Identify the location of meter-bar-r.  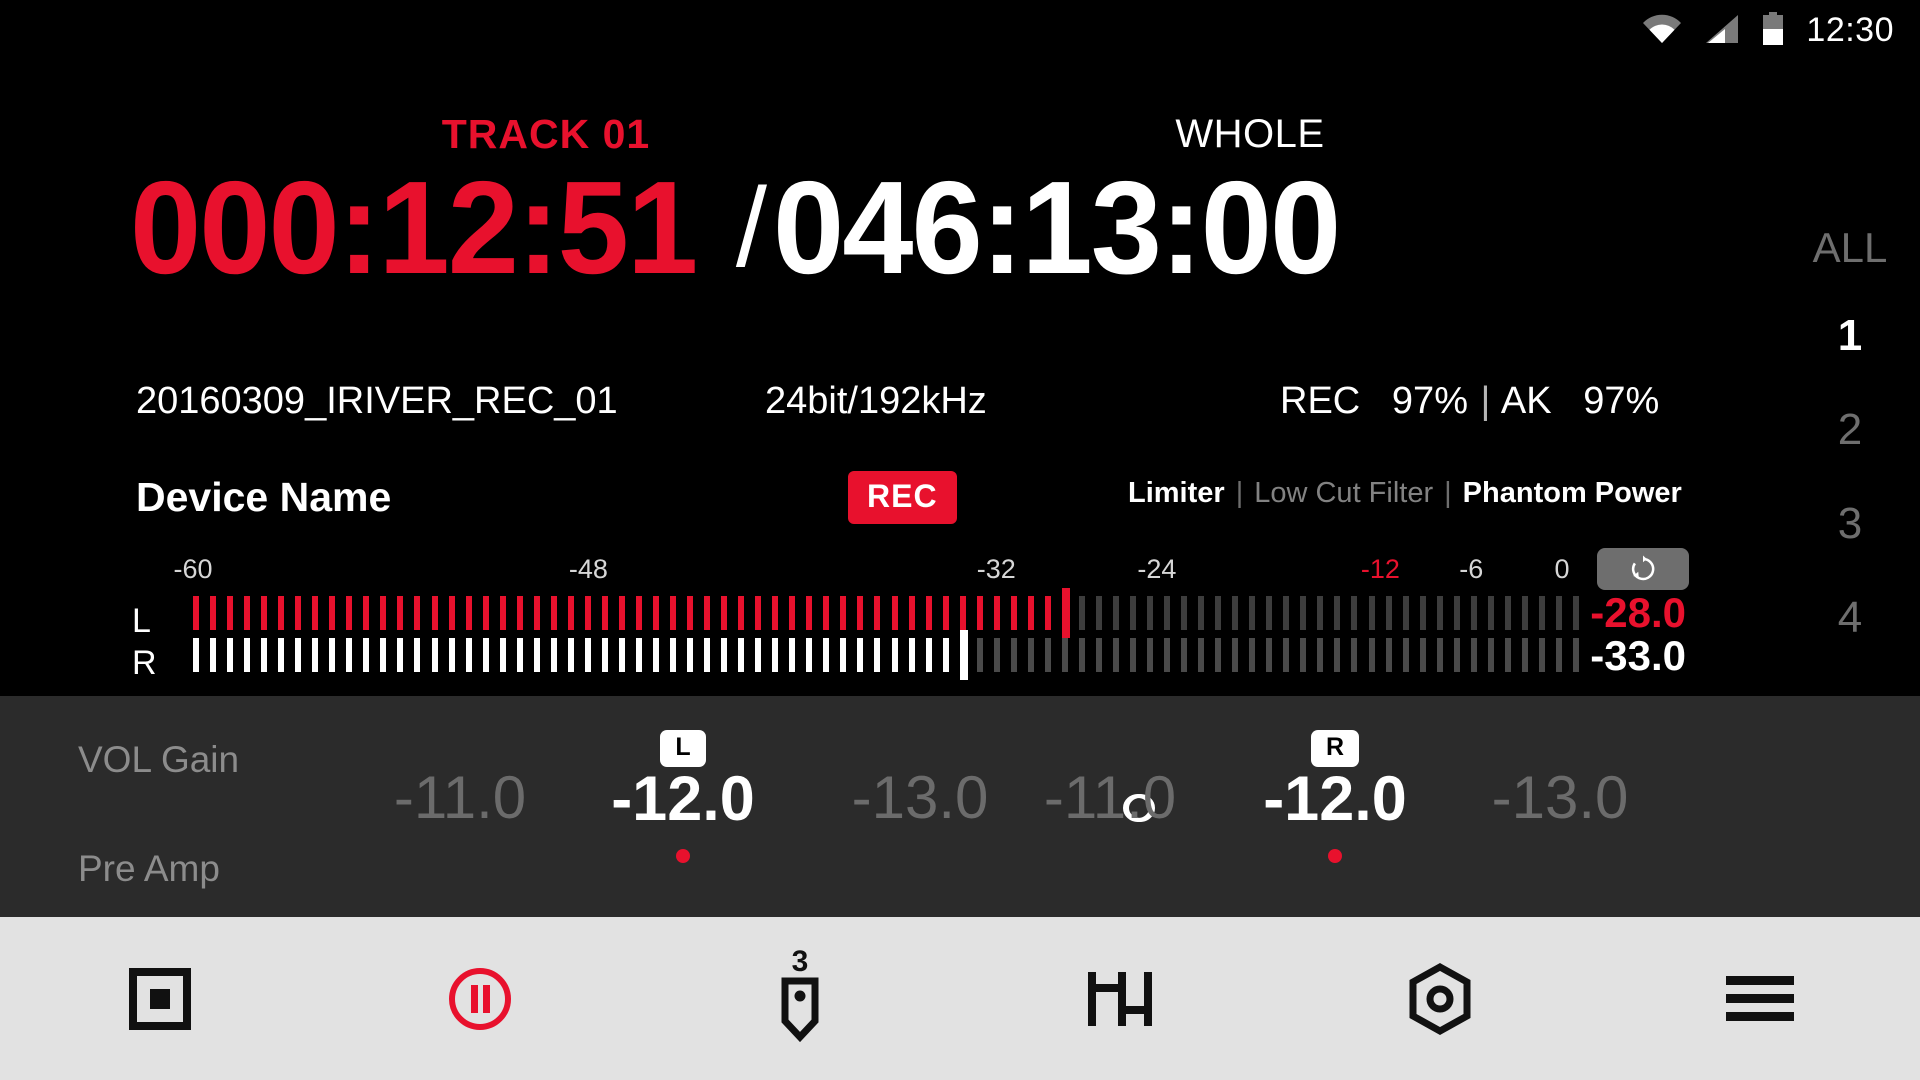
(891, 655).